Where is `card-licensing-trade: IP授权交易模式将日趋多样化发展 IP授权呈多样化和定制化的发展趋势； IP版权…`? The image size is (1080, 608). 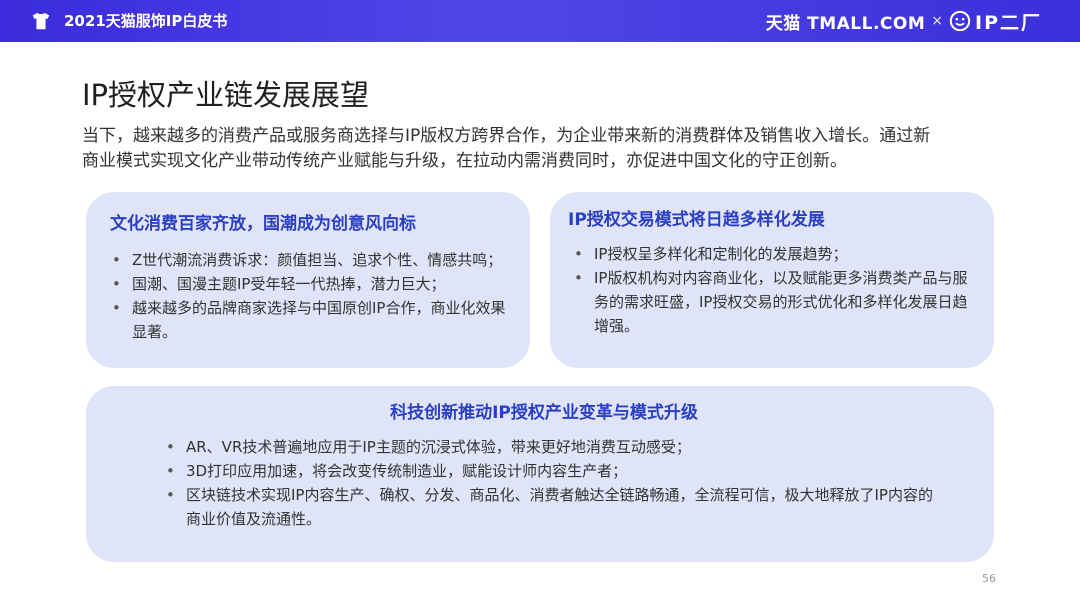 card-licensing-trade: IP授权交易模式将日趋多样化发展 IP授权呈多样化和定制化的发展趋势； IP版权… is located at coordinates (772, 280).